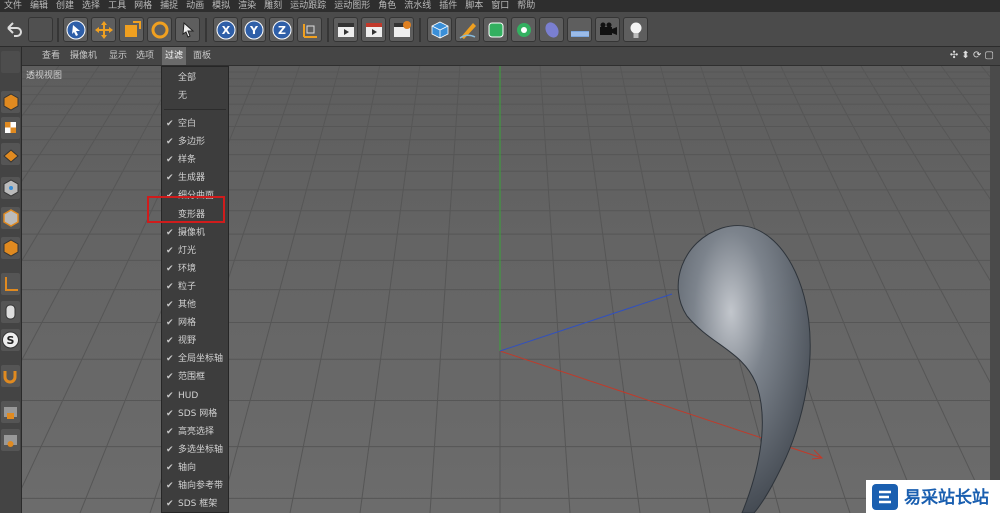  Describe the element at coordinates (195, 96) in the screenshot. I see `filter-option: 无` at that location.